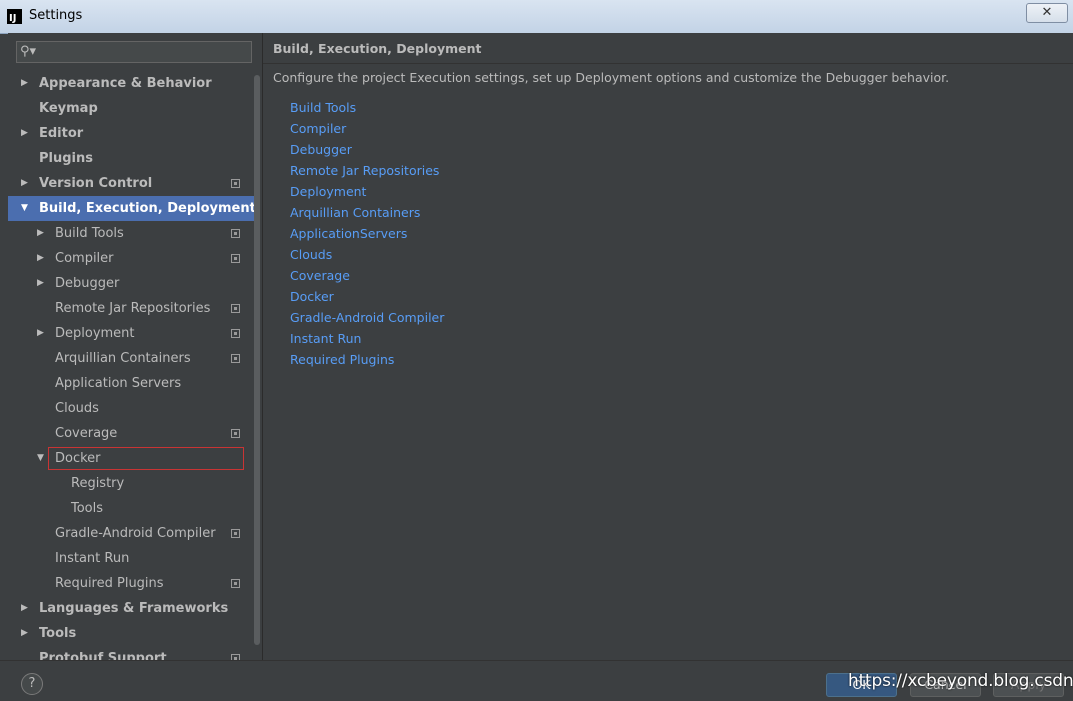 The width and height of the screenshot is (1073, 701). Describe the element at coordinates (131, 158) in the screenshot. I see `tree-item: Plugins` at that location.